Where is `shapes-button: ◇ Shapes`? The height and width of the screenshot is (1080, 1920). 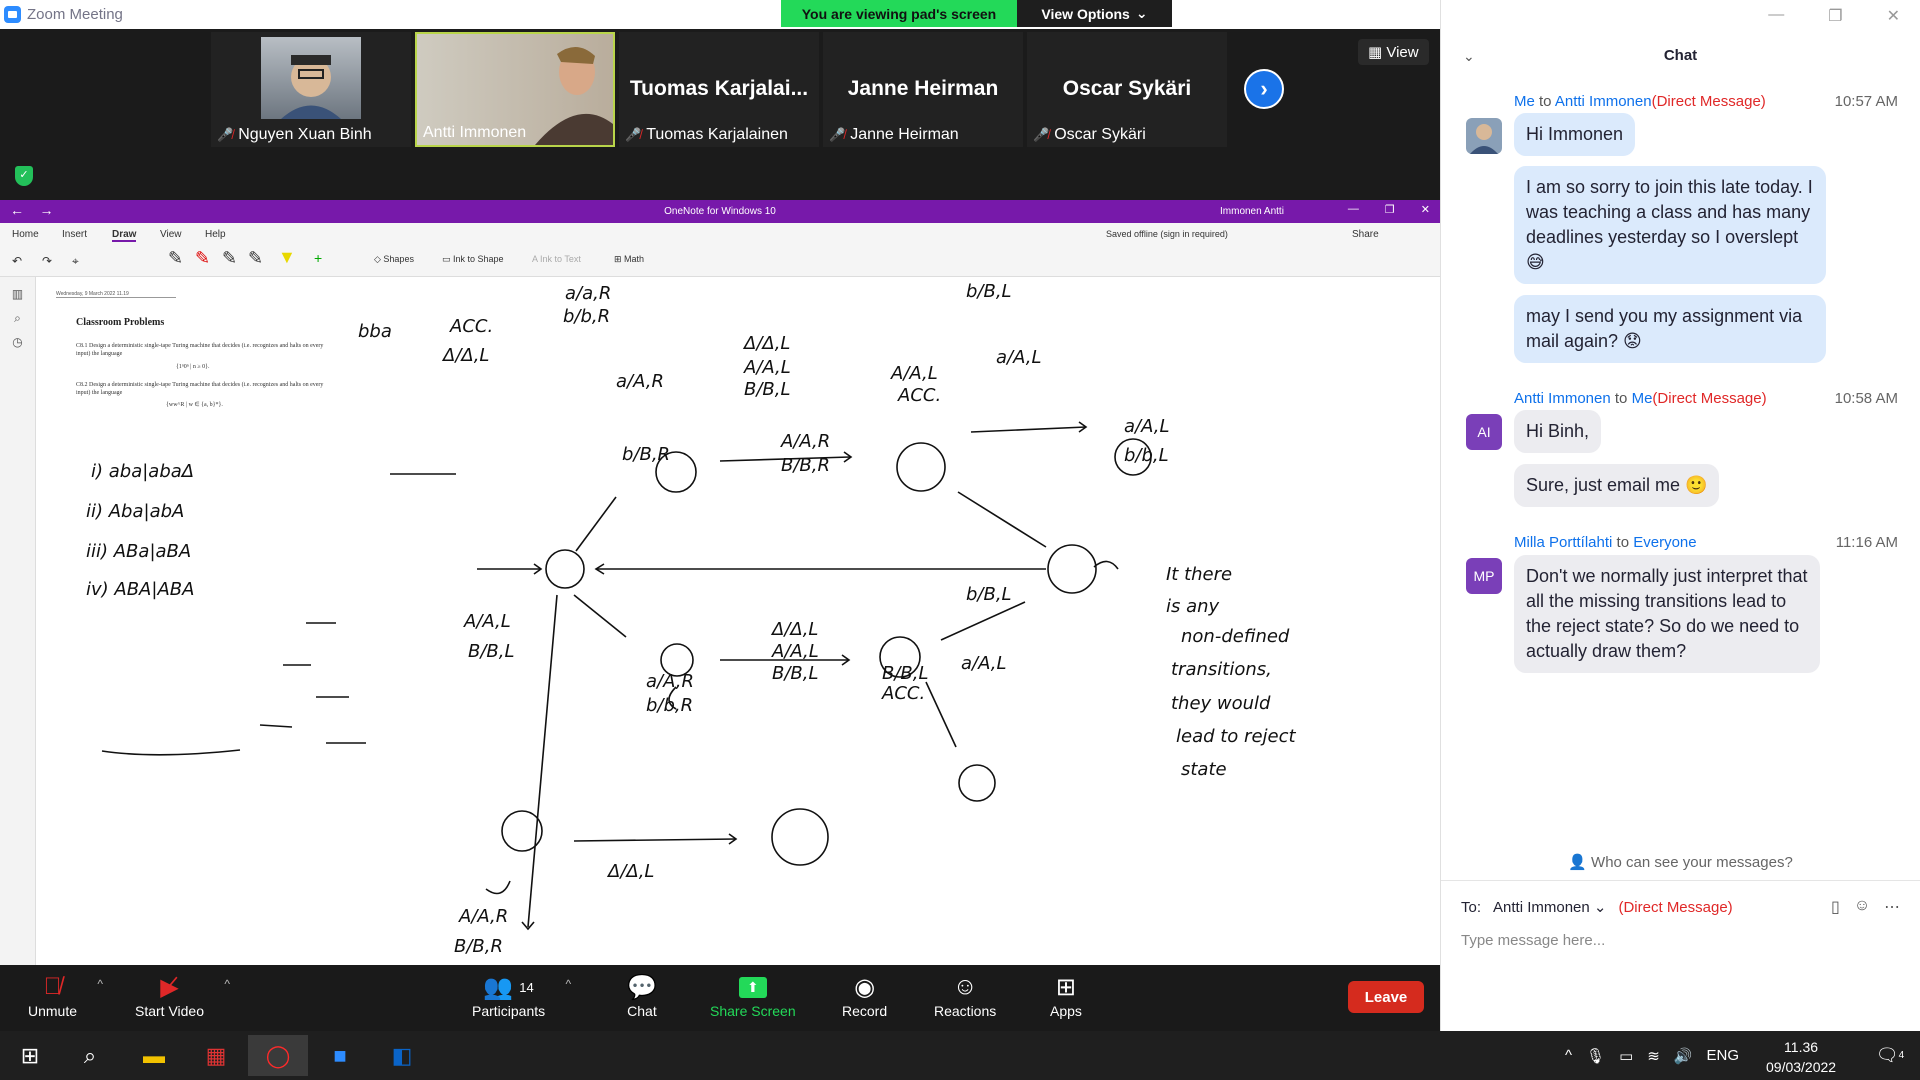
shapes-button: ◇ Shapes is located at coordinates (394, 259).